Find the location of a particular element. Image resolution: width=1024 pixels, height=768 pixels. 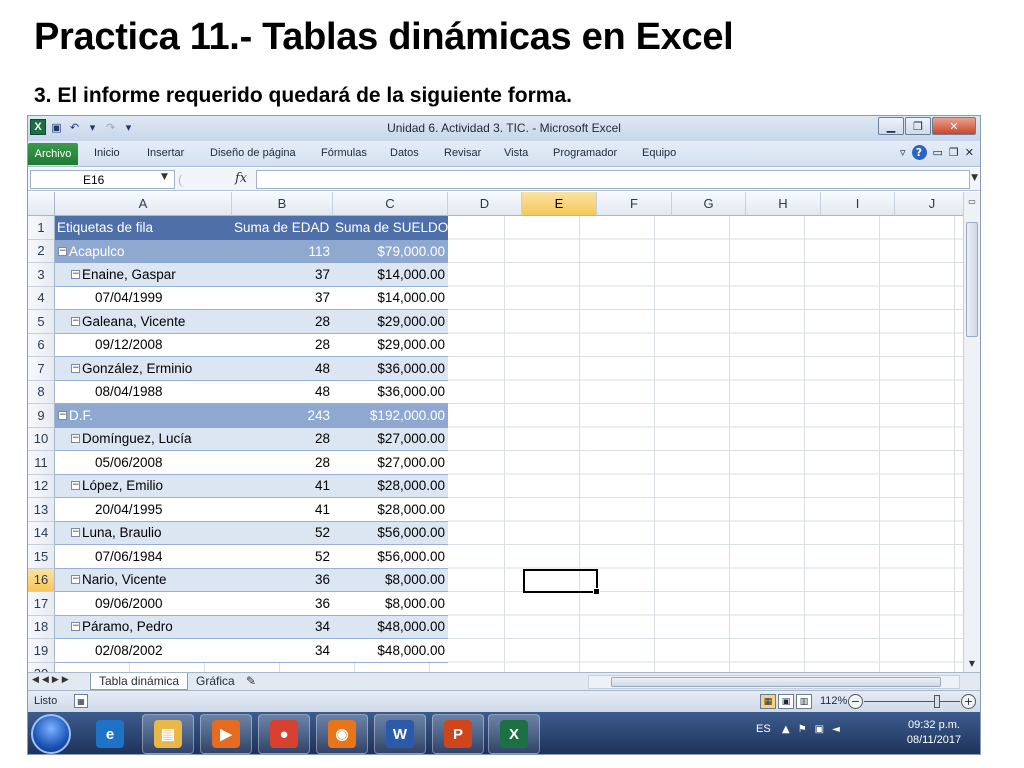

tray-icons: ▲⚑▣◄ is located at coordinates (815, 729).